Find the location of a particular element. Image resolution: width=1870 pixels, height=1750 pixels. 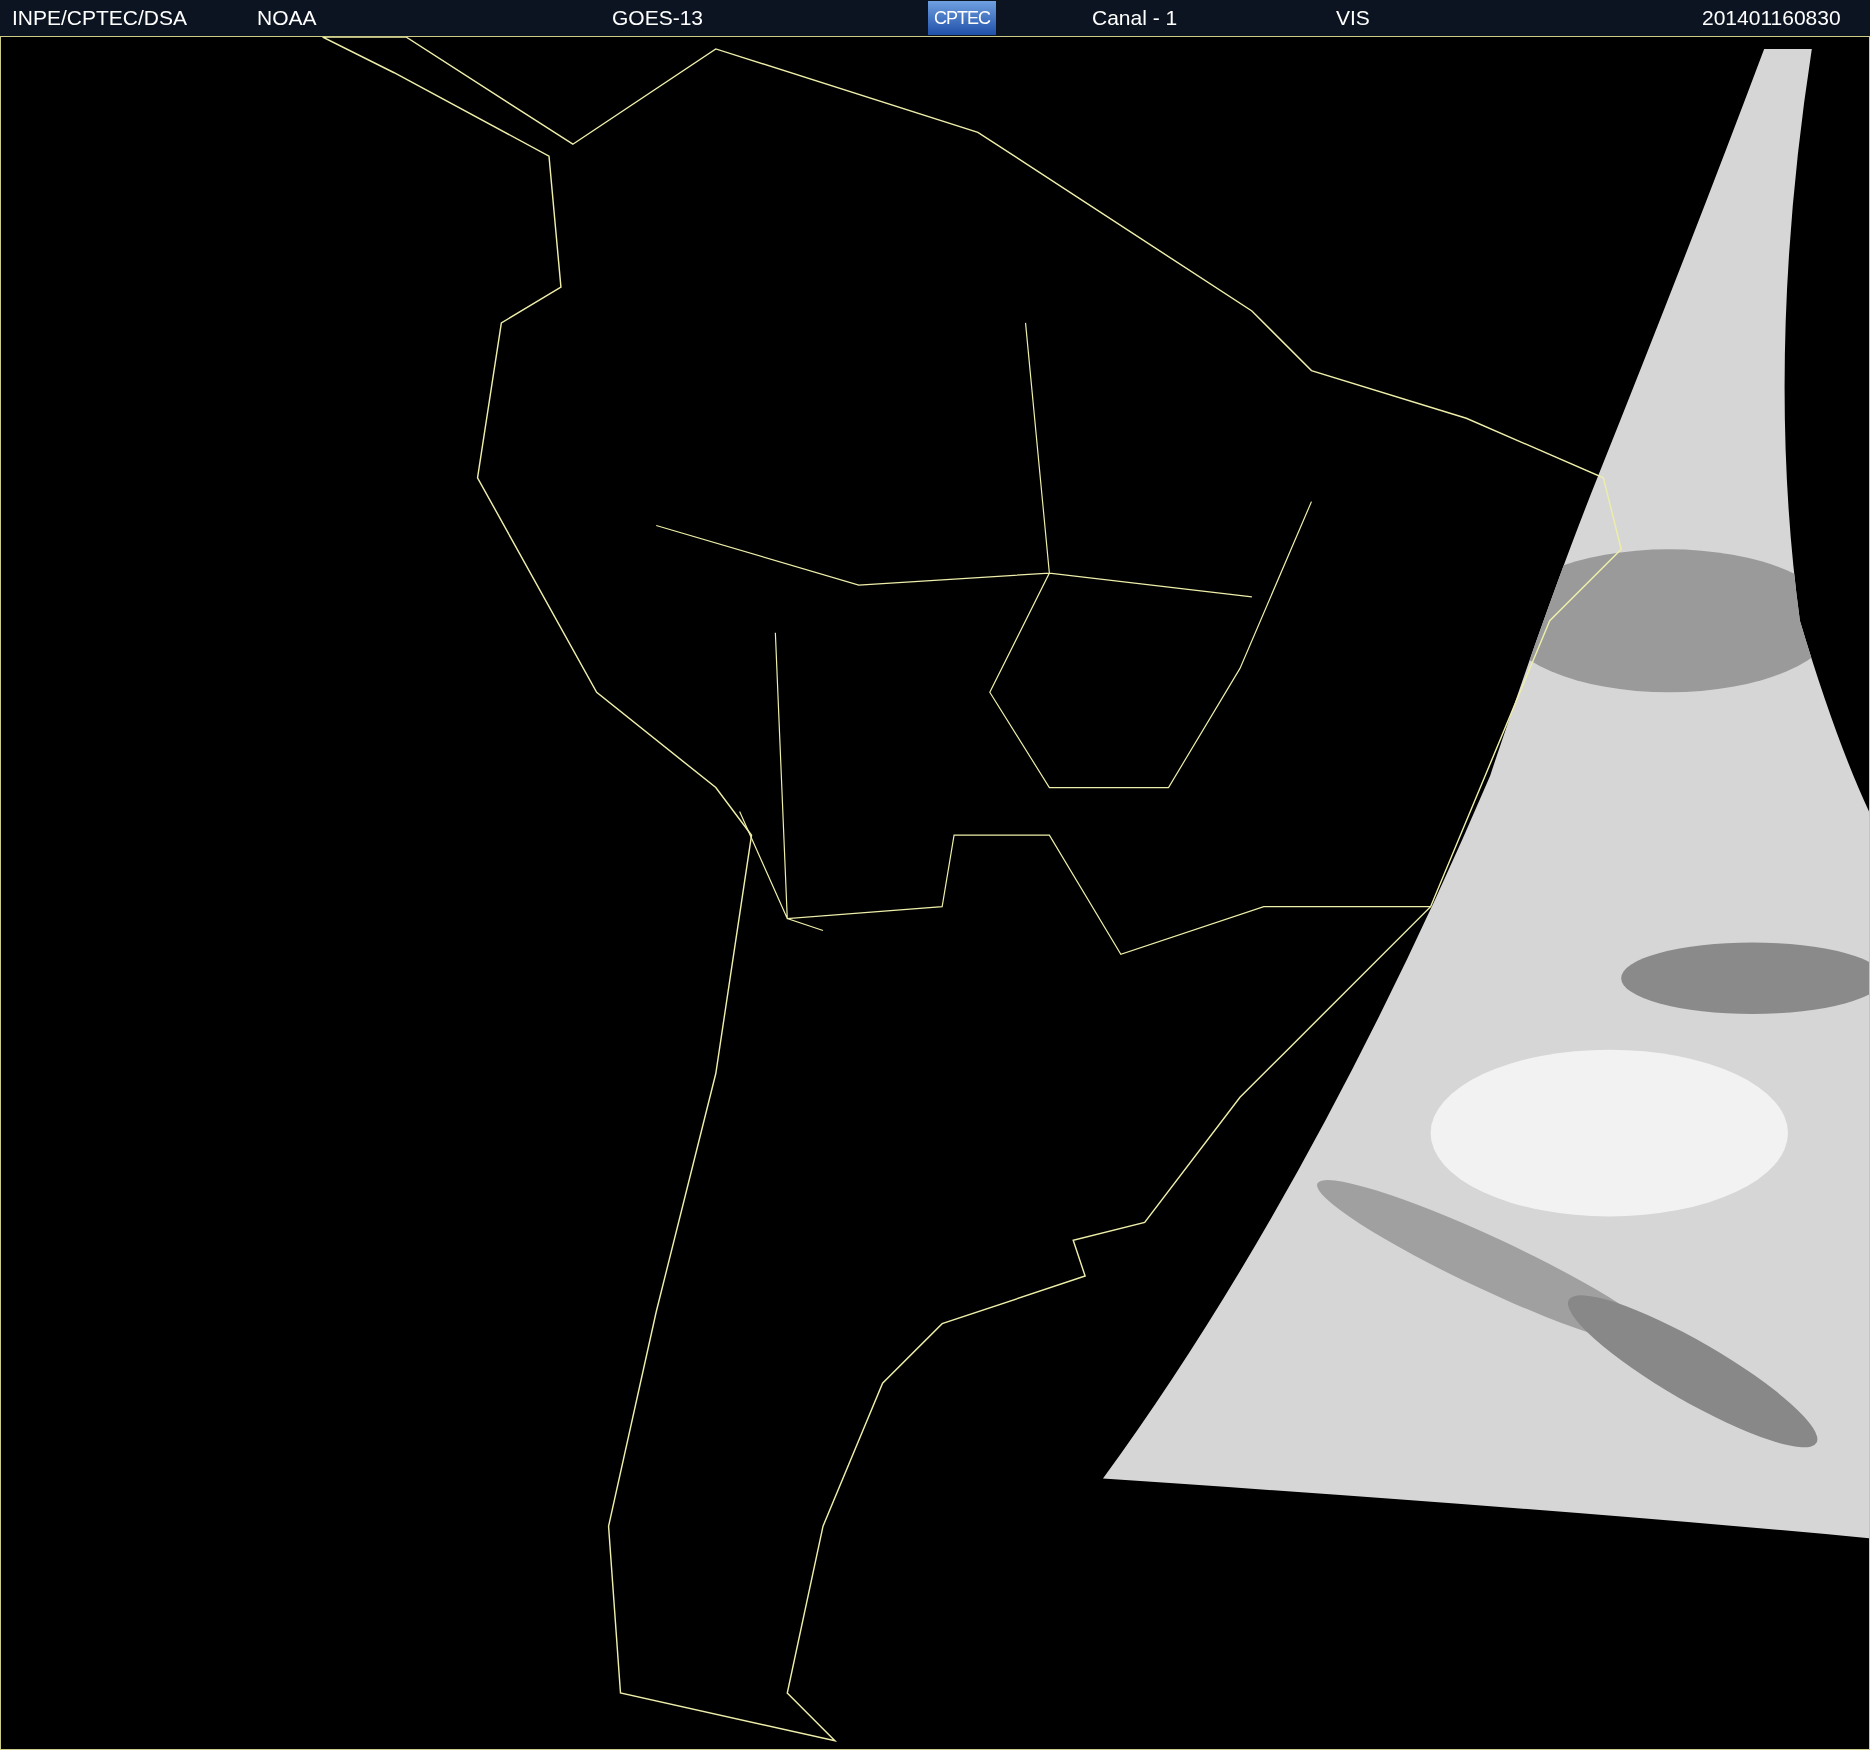

header-label: INPE/CPTEC/DSA is located at coordinates (100, 18).